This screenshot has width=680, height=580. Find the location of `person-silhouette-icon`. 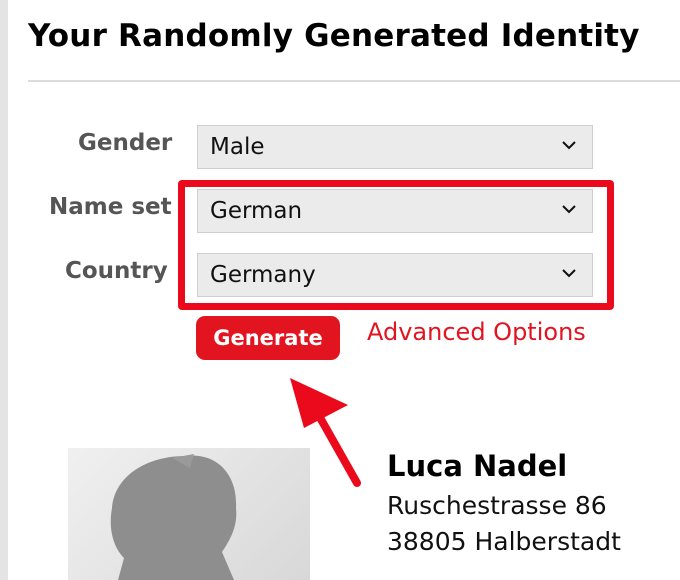

person-silhouette-icon is located at coordinates (173, 517).